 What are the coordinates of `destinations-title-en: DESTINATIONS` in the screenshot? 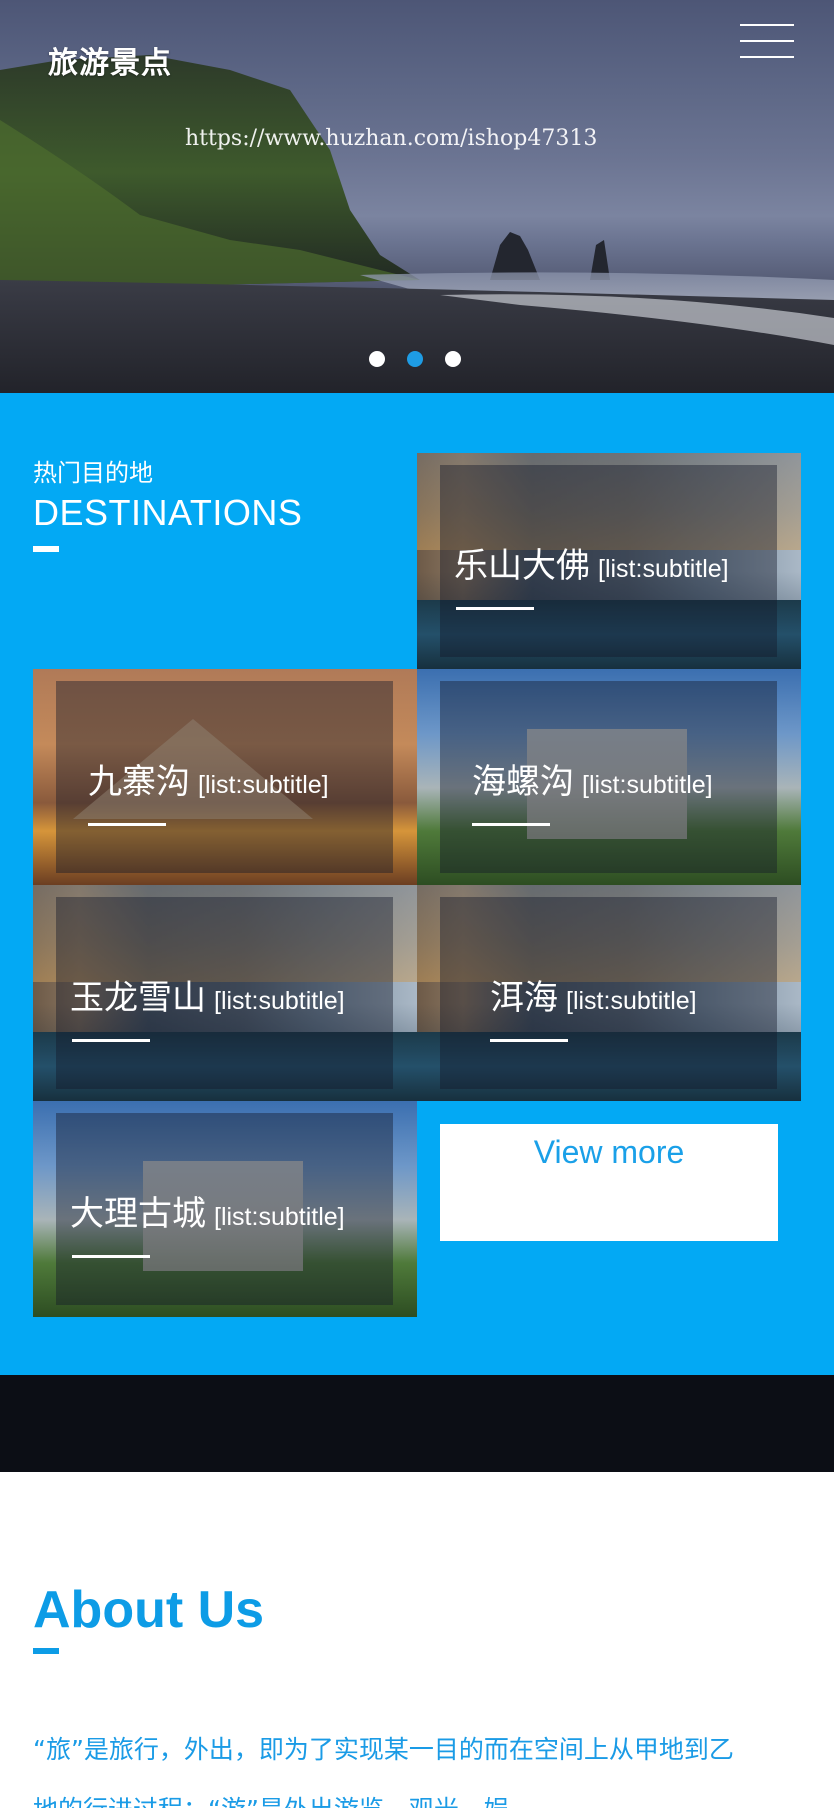 It's located at (168, 512).